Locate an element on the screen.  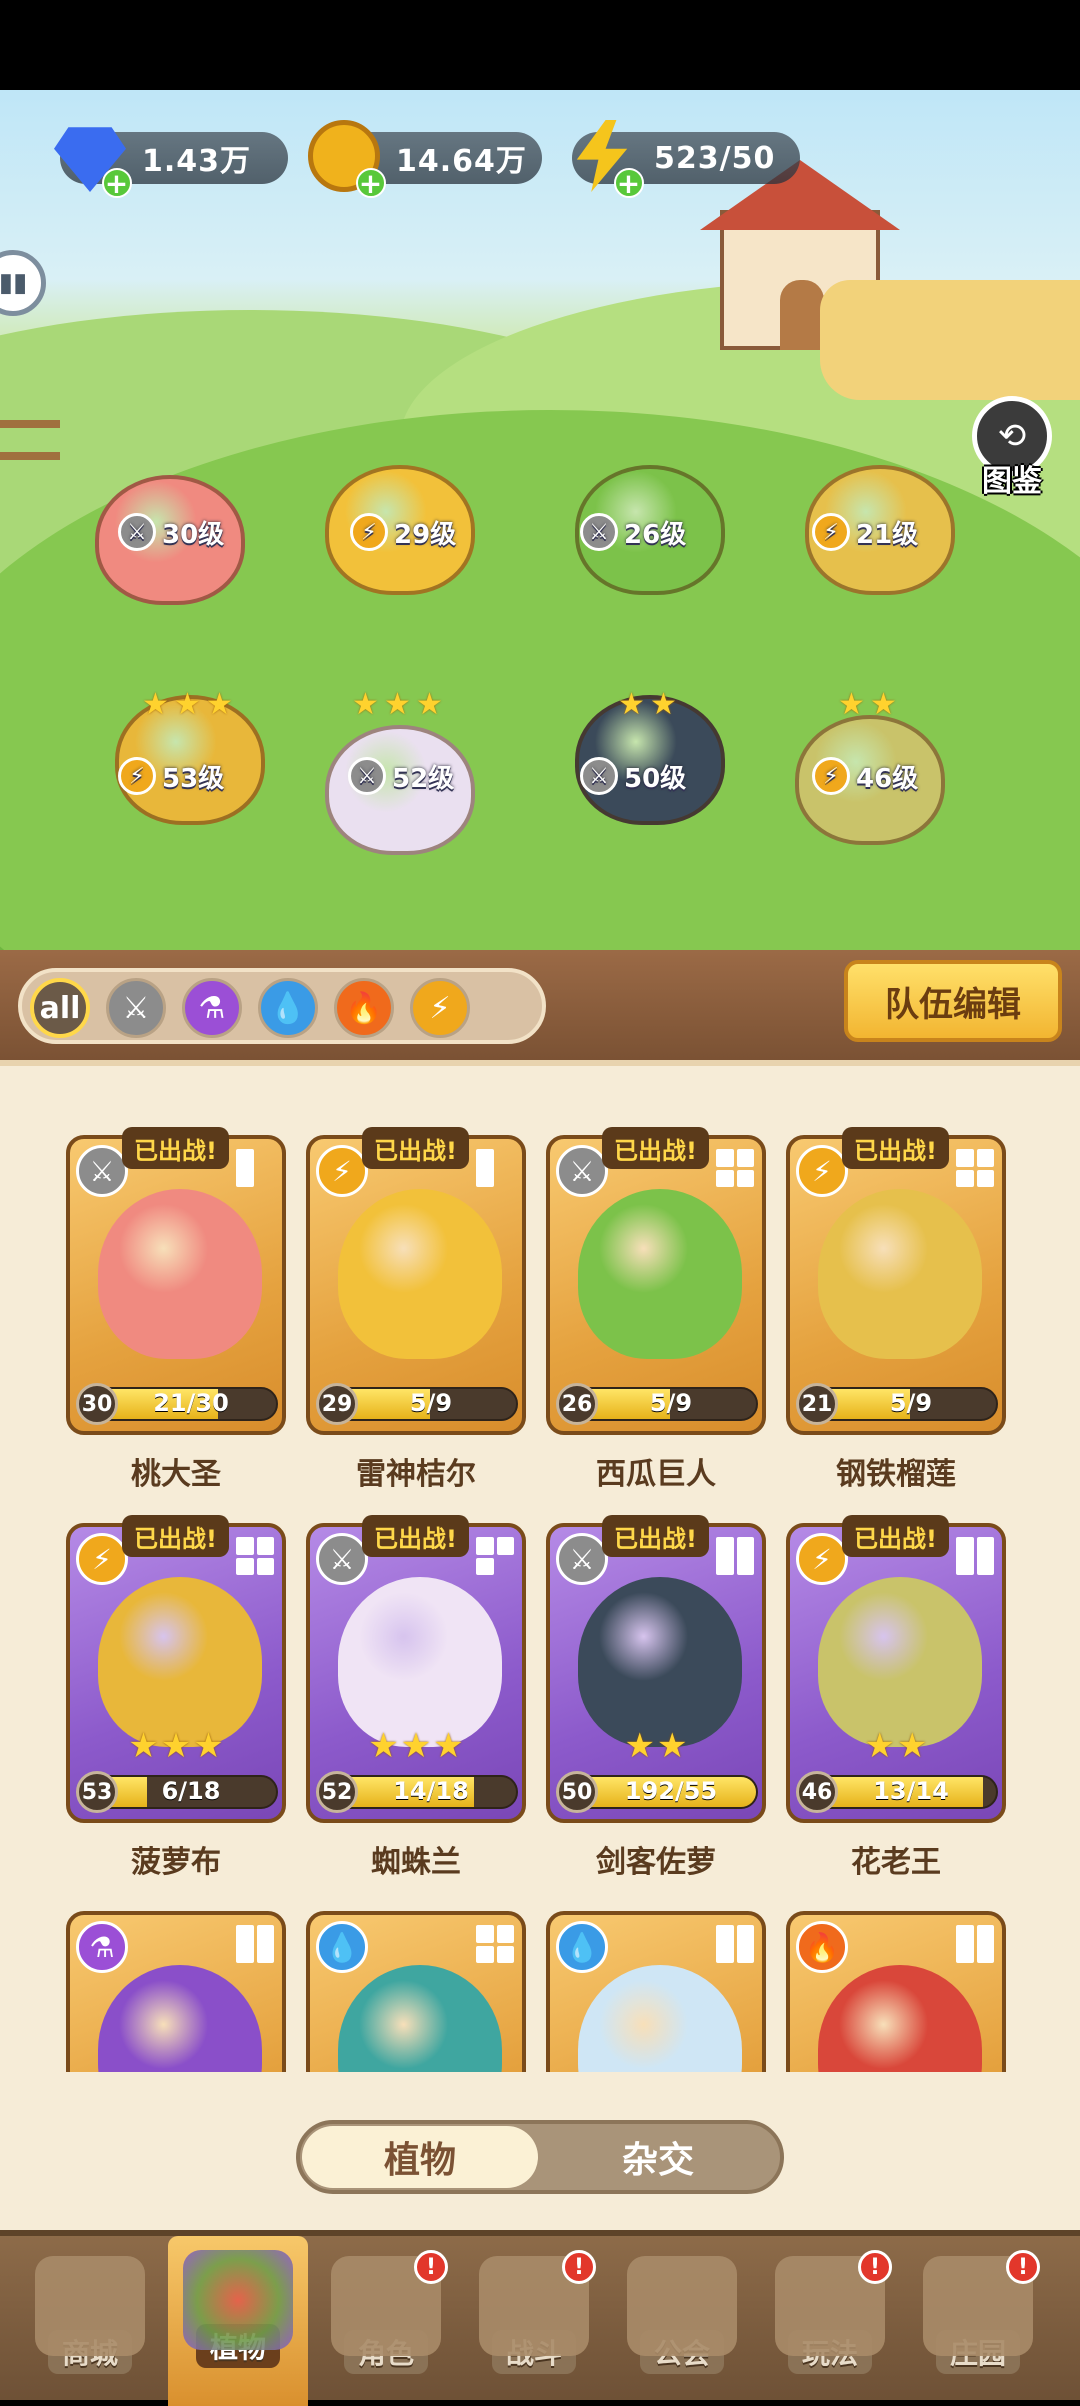
filter-all-label: all is located at coordinates (60, 1008).